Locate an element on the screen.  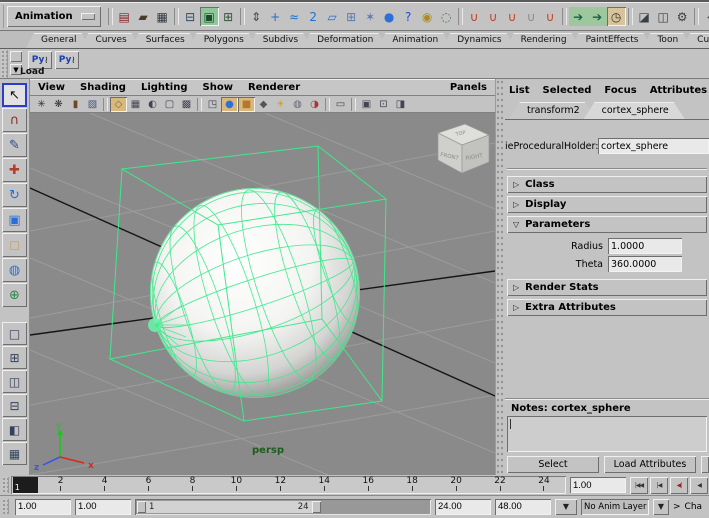
textured-cube-icon: ■ is located at coordinates (246, 104).